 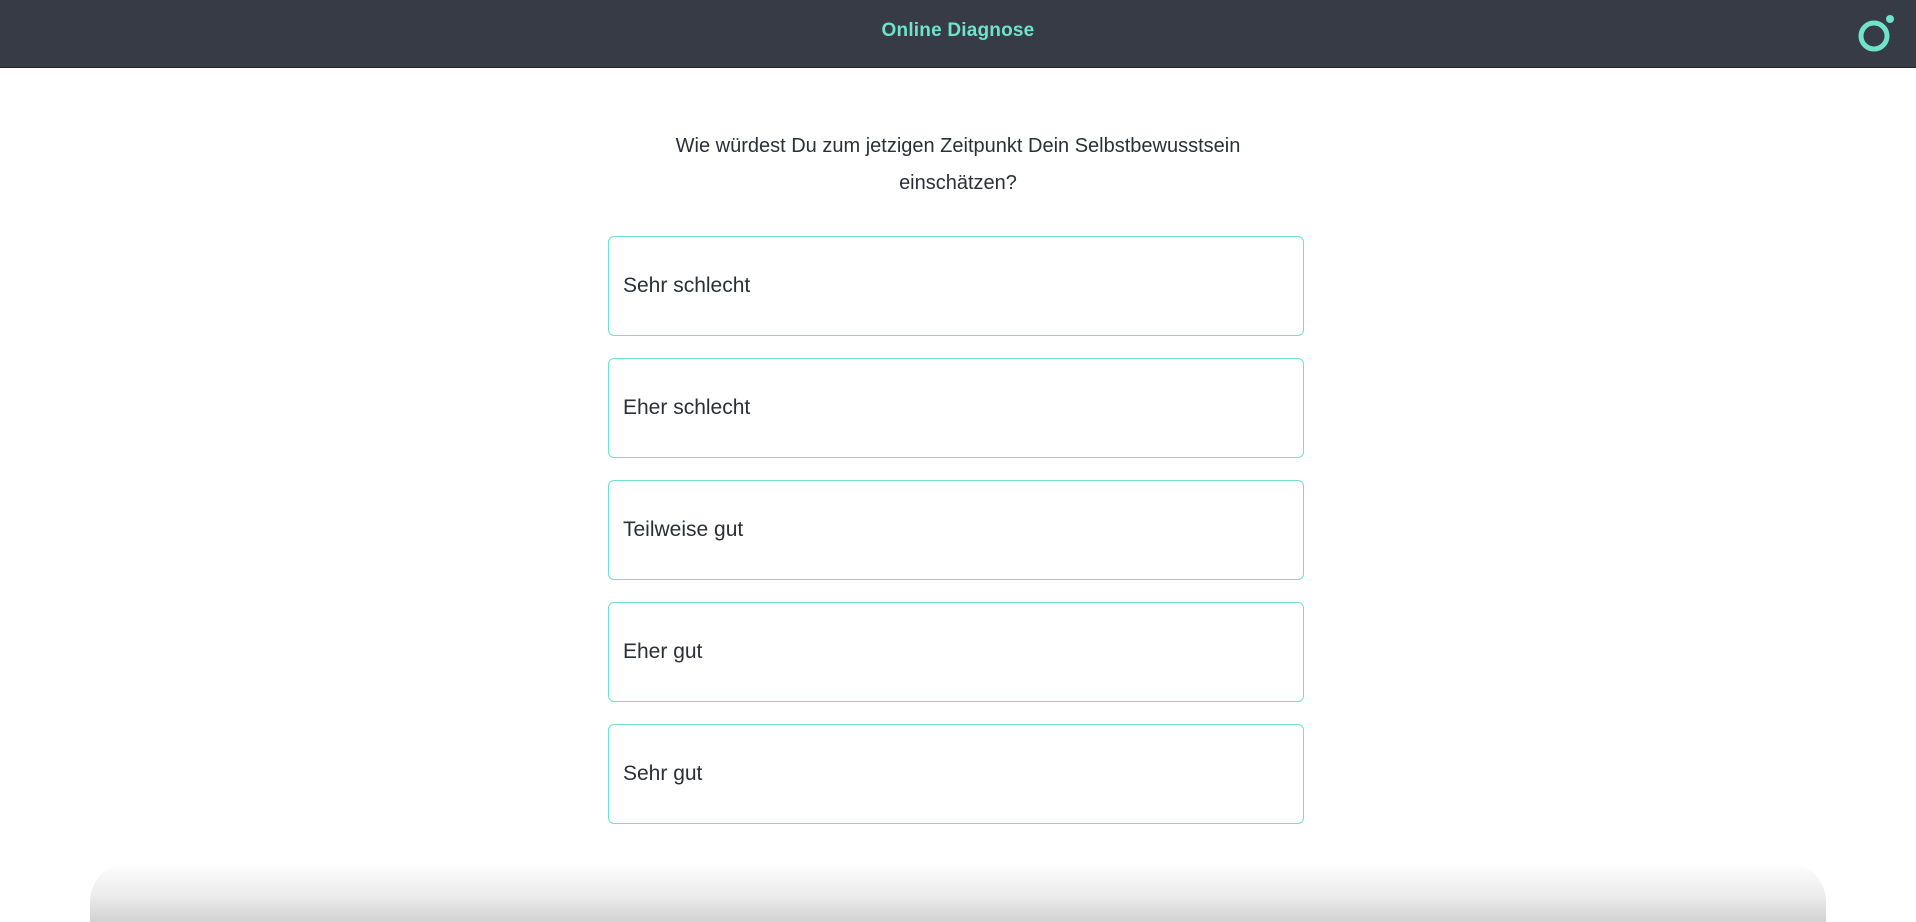 What do you see at coordinates (956, 408) in the screenshot?
I see `option-eher-schlecht: Eher schlecht` at bounding box center [956, 408].